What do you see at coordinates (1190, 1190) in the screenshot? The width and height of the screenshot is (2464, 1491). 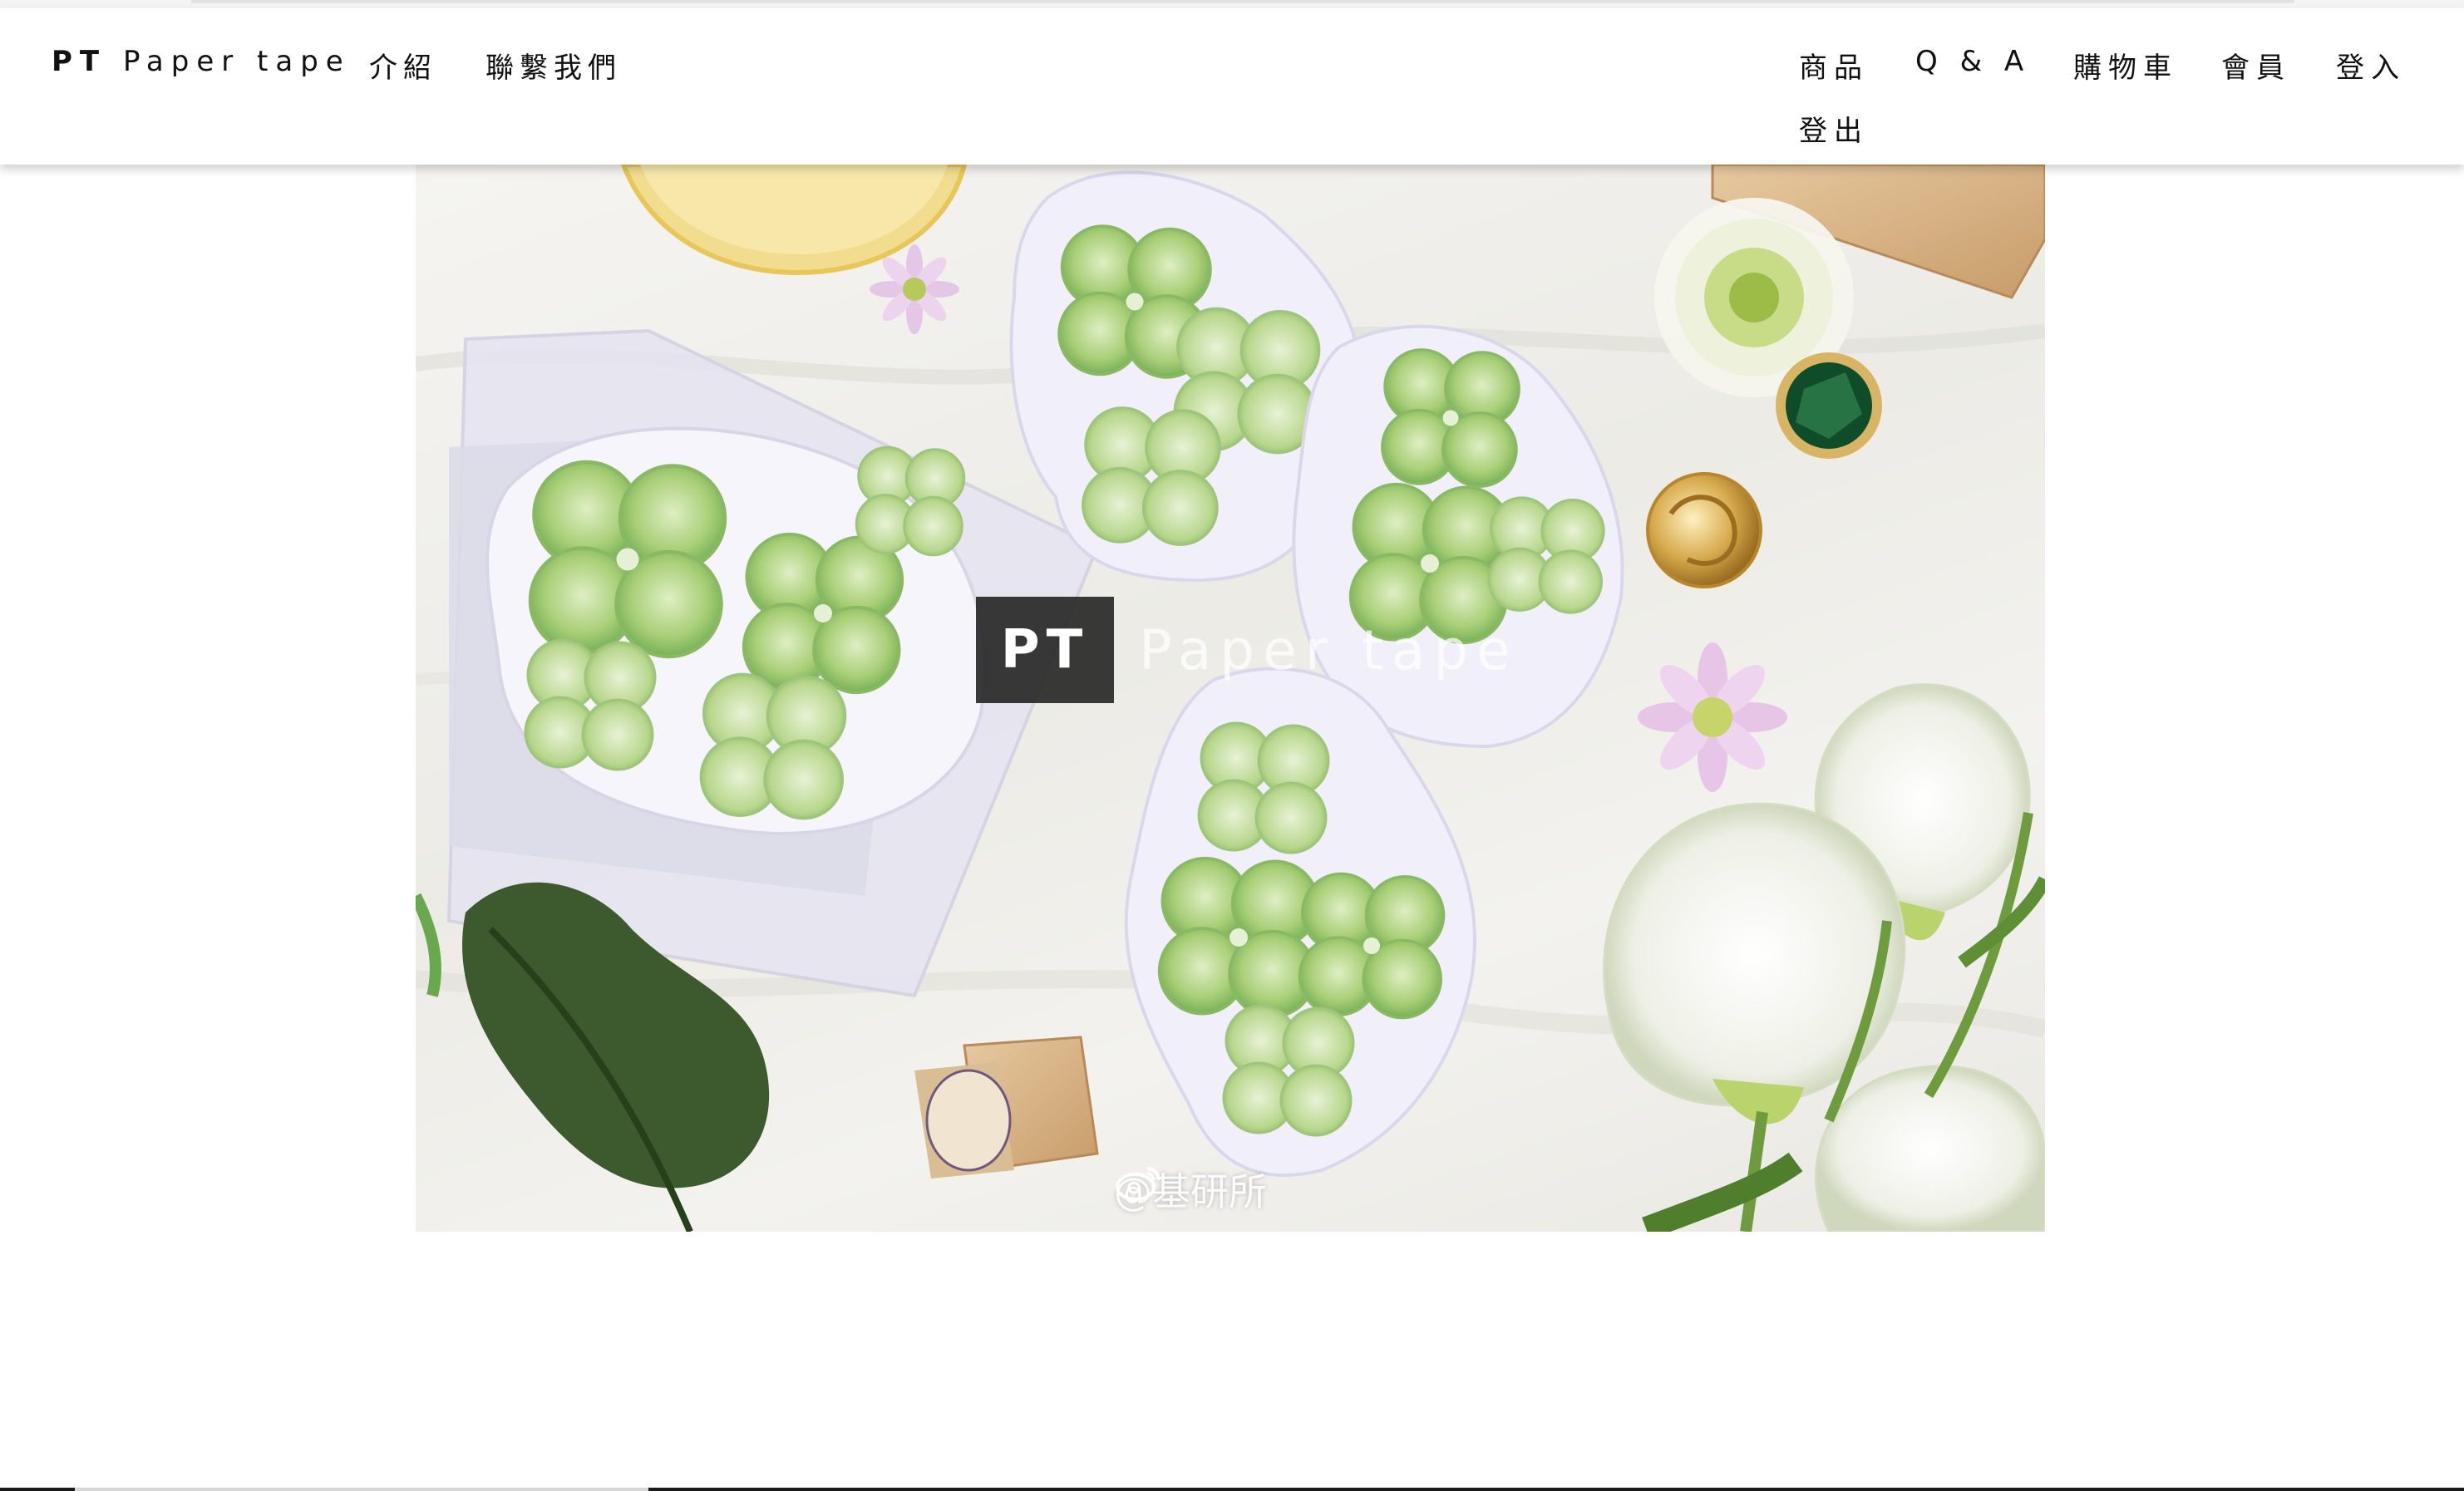 I see `weibo-watermark: @基研所` at bounding box center [1190, 1190].